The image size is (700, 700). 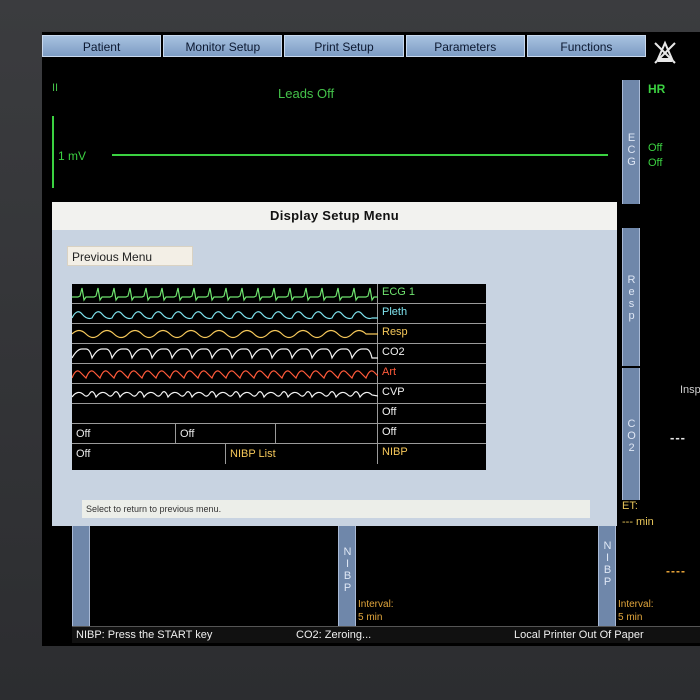 What do you see at coordinates (586, 46) in the screenshot?
I see `menu-functions: Functions` at bounding box center [586, 46].